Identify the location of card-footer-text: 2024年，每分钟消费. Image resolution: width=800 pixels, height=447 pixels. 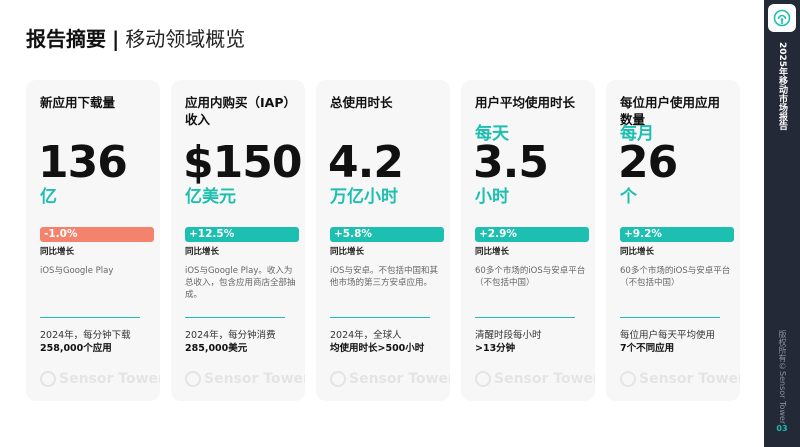
(230, 335).